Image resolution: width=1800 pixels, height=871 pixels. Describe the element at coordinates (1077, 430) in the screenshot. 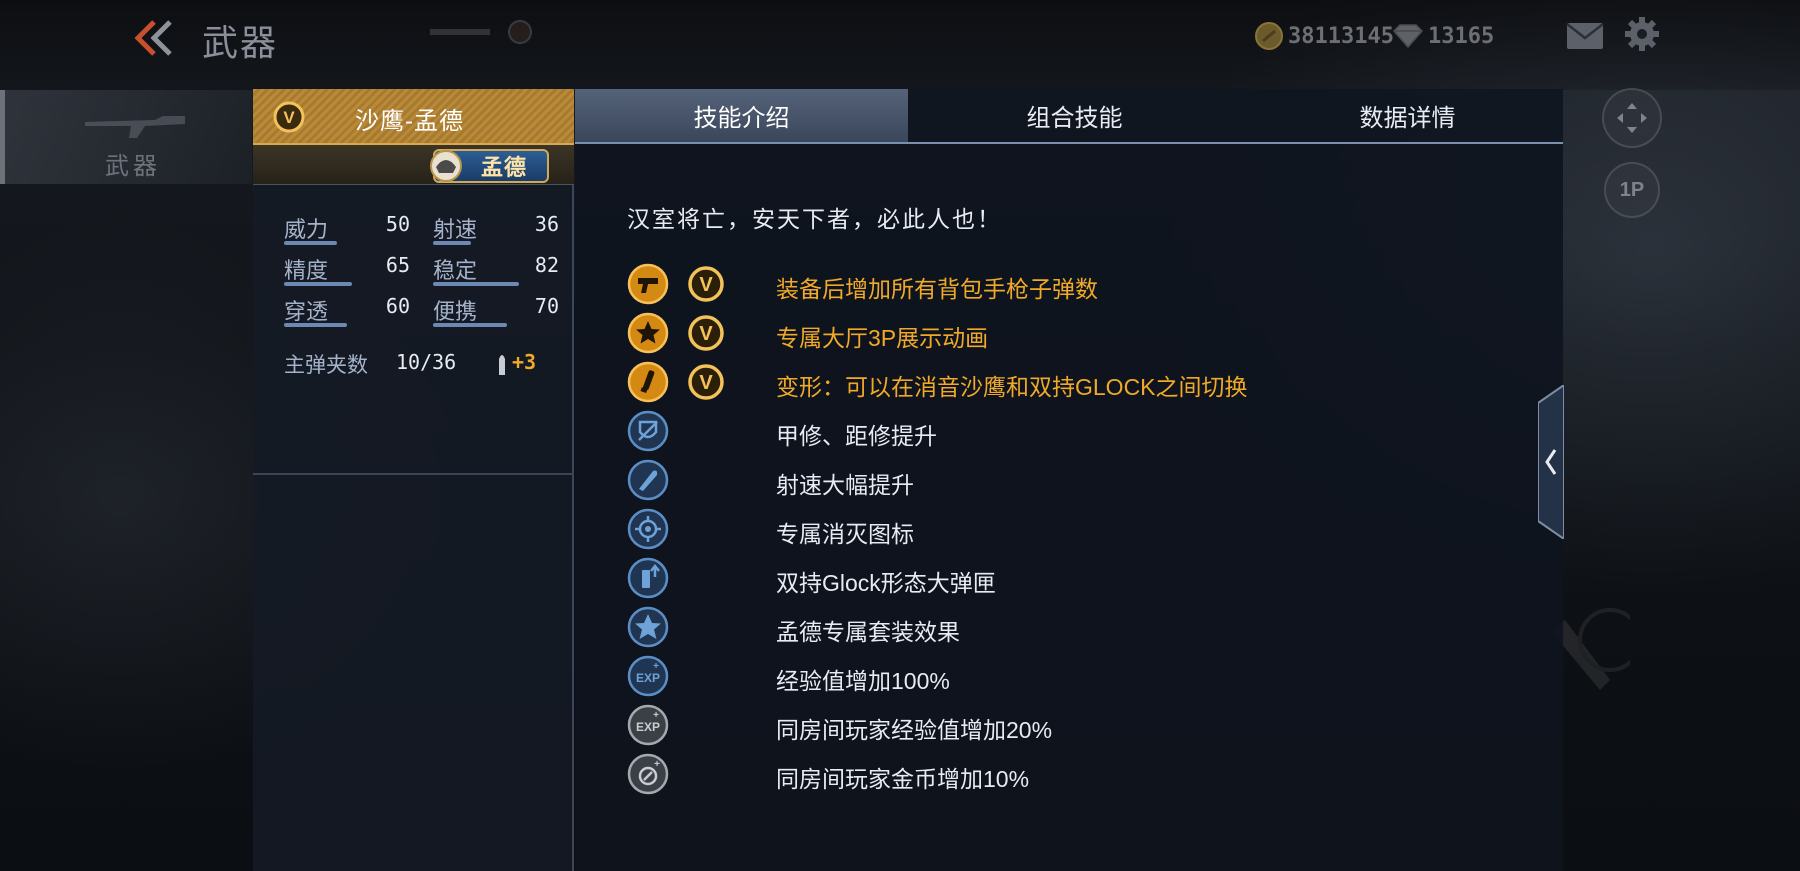

I see `skill-item: 甲修、距修提升` at that location.